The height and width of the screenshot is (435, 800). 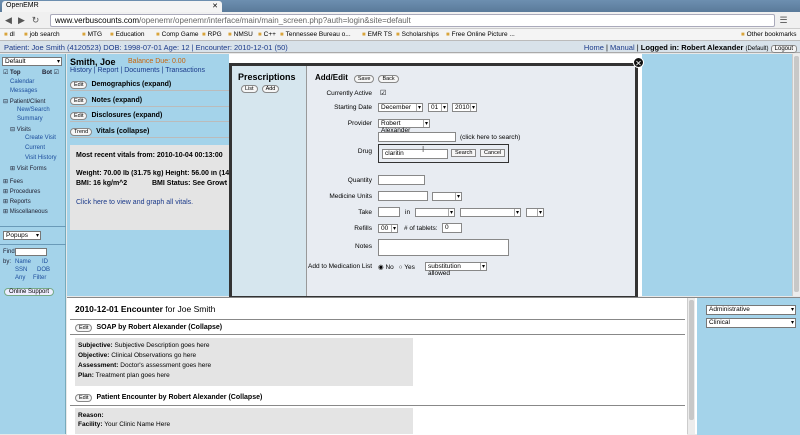 What do you see at coordinates (331, 77) in the screenshot?
I see `addedit-title: Add/Edit` at bounding box center [331, 77].